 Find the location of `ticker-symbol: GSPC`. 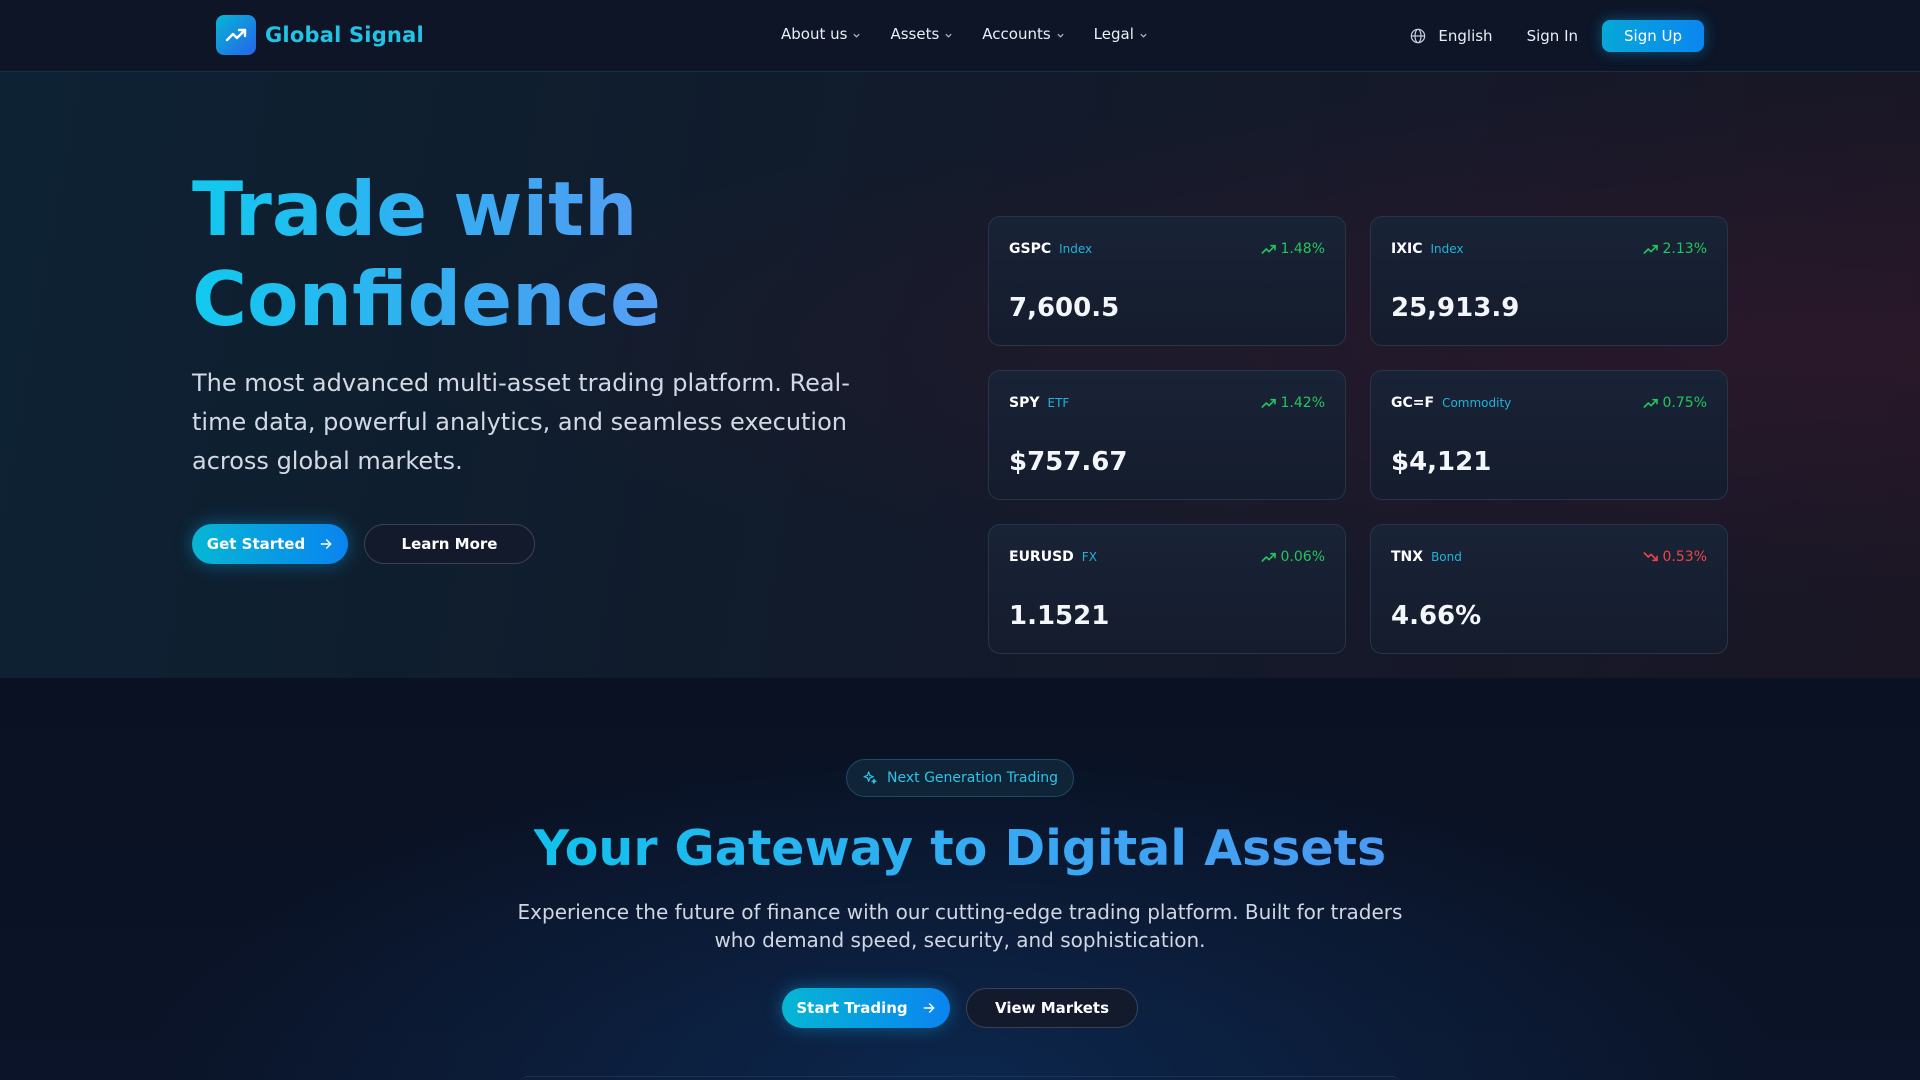

ticker-symbol: GSPC is located at coordinates (1030, 249).